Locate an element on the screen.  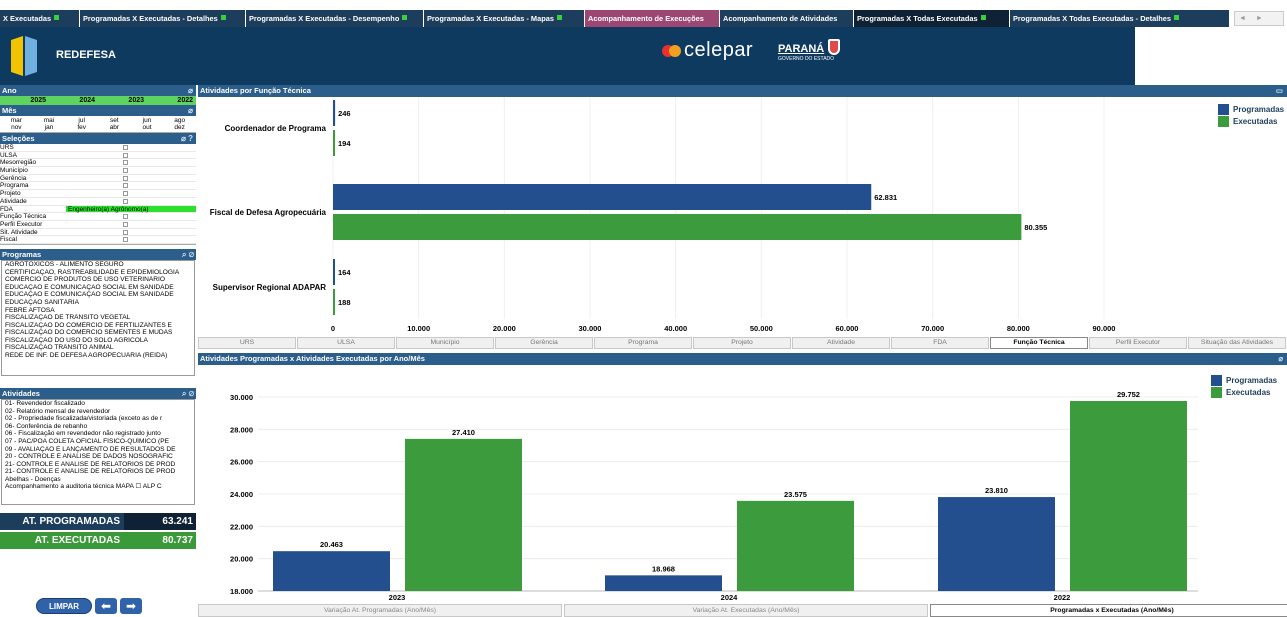
dimension-tab: ULSA is located at coordinates (346, 343).